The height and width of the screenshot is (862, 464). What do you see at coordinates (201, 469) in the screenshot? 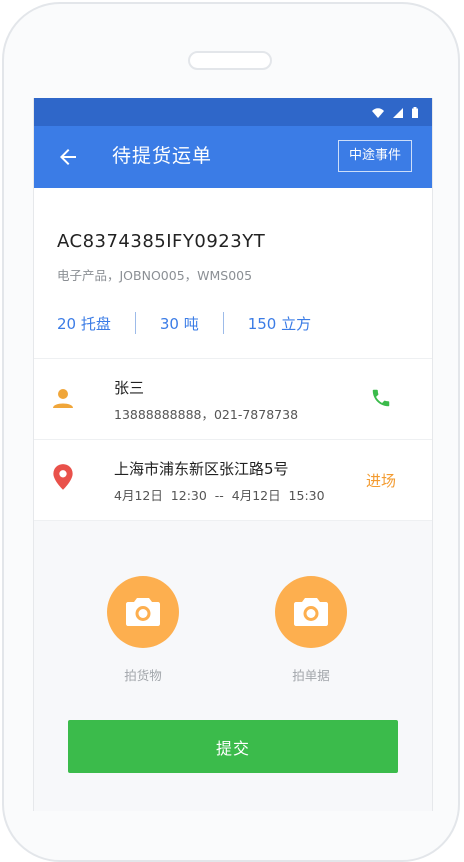
I see `pickup-address: 上海市浦东新区张江路5号` at bounding box center [201, 469].